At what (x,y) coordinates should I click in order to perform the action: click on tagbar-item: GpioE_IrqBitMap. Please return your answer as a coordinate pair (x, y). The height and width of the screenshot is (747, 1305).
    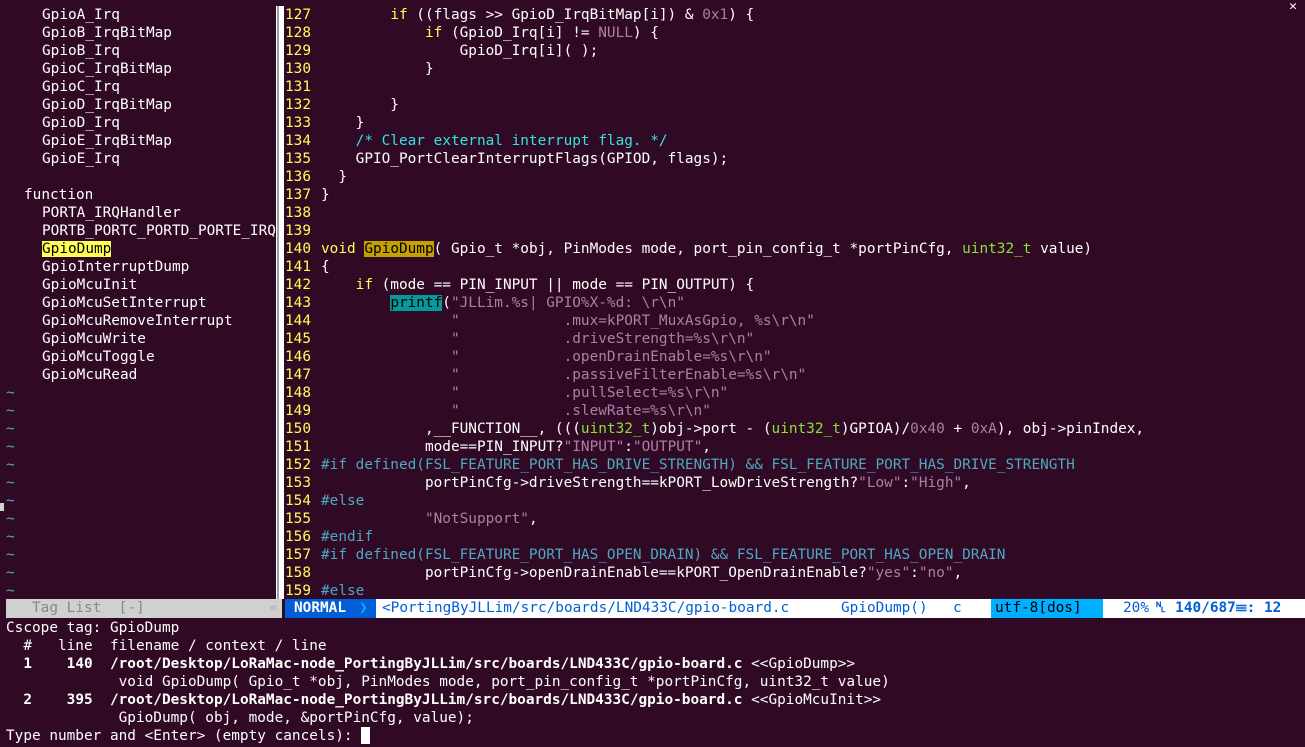
    Looking at the image, I should click on (141, 141).